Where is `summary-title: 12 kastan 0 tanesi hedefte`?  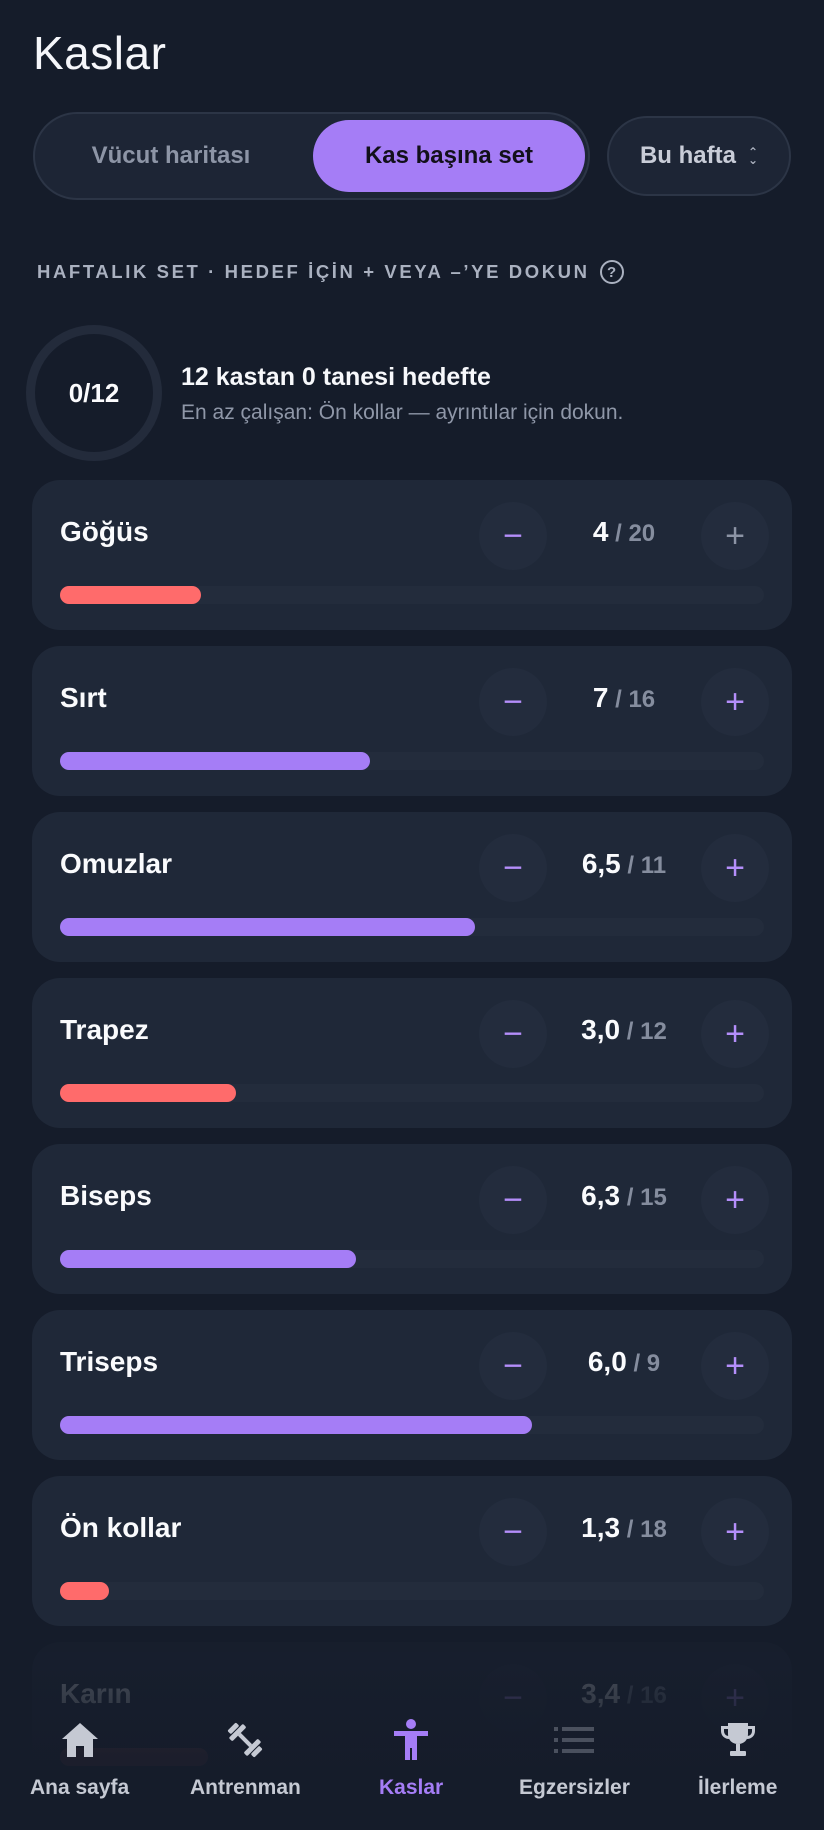 summary-title: 12 kastan 0 tanesi hedefte is located at coordinates (336, 377).